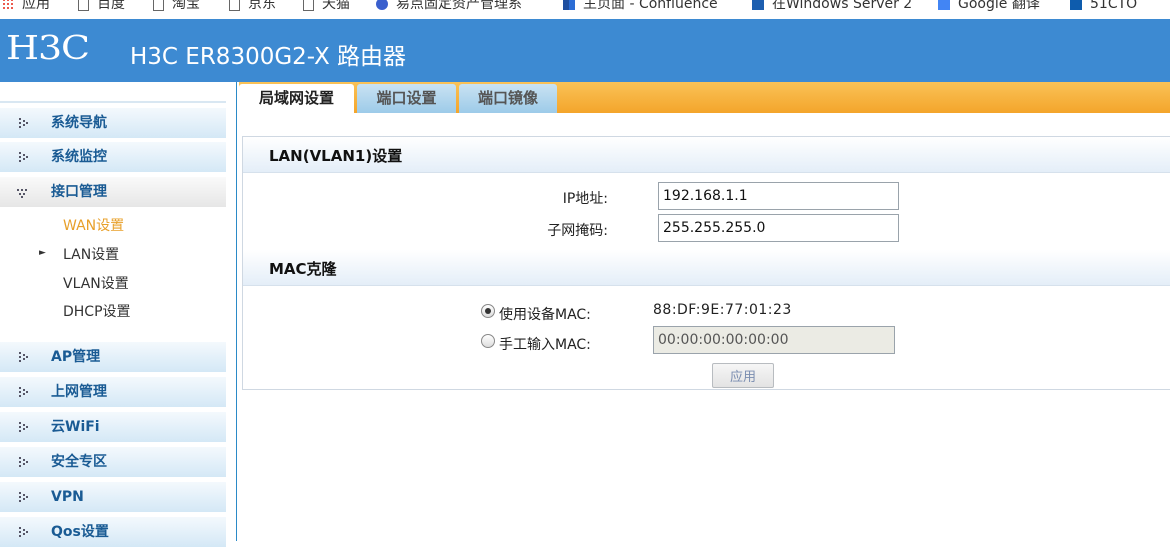 This screenshot has height=548, width=1170. I want to click on sidebar-item-label: 系统监控, so click(79, 157).